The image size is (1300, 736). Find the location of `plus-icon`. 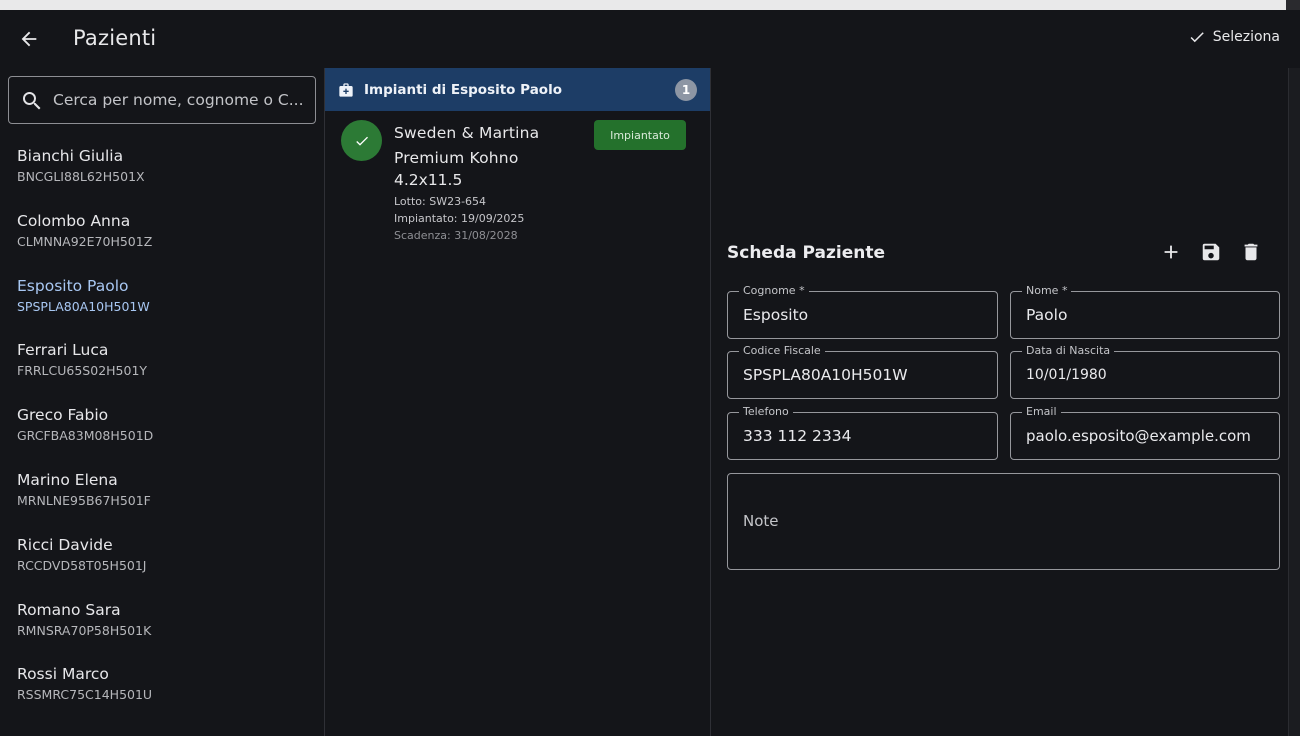

plus-icon is located at coordinates (1171, 252).